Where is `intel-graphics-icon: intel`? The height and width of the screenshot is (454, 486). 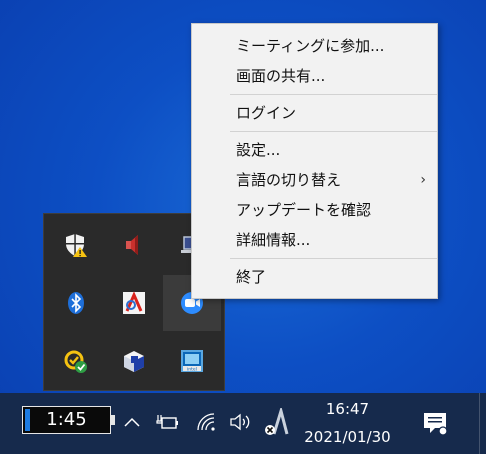
intel-graphics-icon: intel is located at coordinates (192, 361).